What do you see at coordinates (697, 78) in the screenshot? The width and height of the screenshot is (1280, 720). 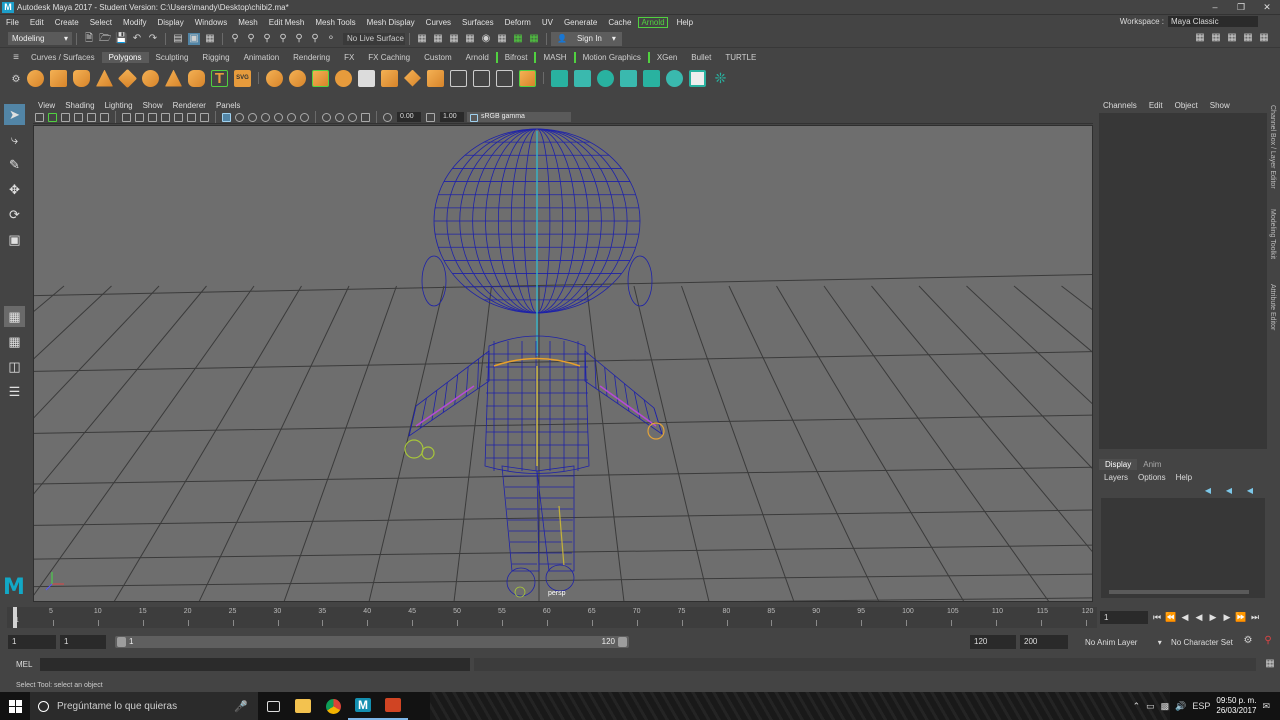 I see `checker-icon` at bounding box center [697, 78].